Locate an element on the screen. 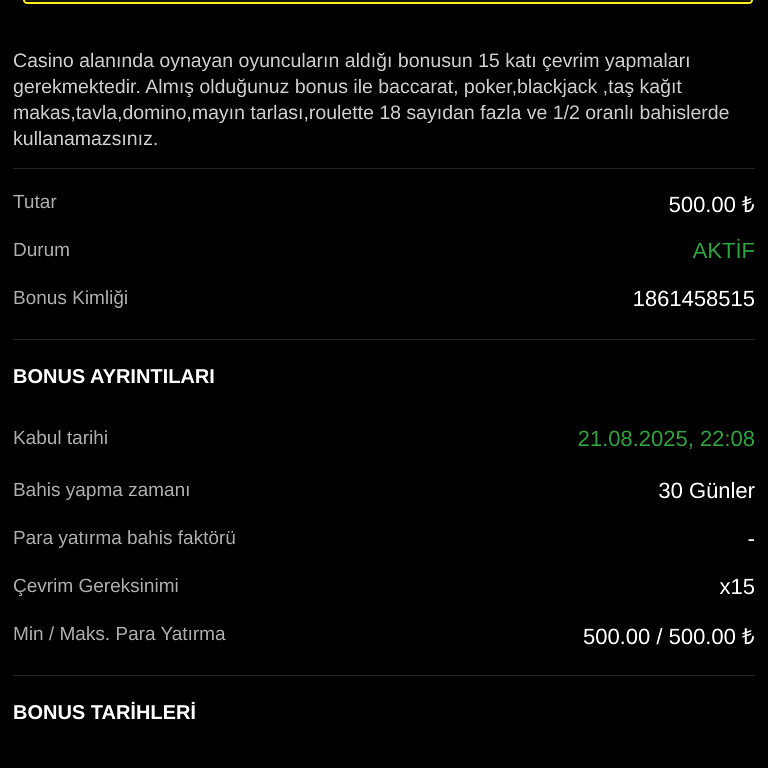 The height and width of the screenshot is (768, 768). field-value: 500.00 / 500.00 ₺ is located at coordinates (668, 636).